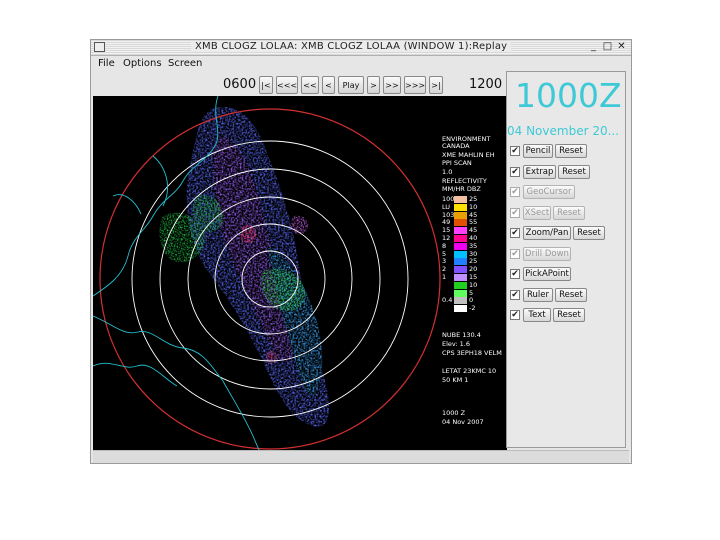 The width and height of the screenshot is (720, 540). Describe the element at coordinates (537, 315) in the screenshot. I see `tool-button: Text` at that location.